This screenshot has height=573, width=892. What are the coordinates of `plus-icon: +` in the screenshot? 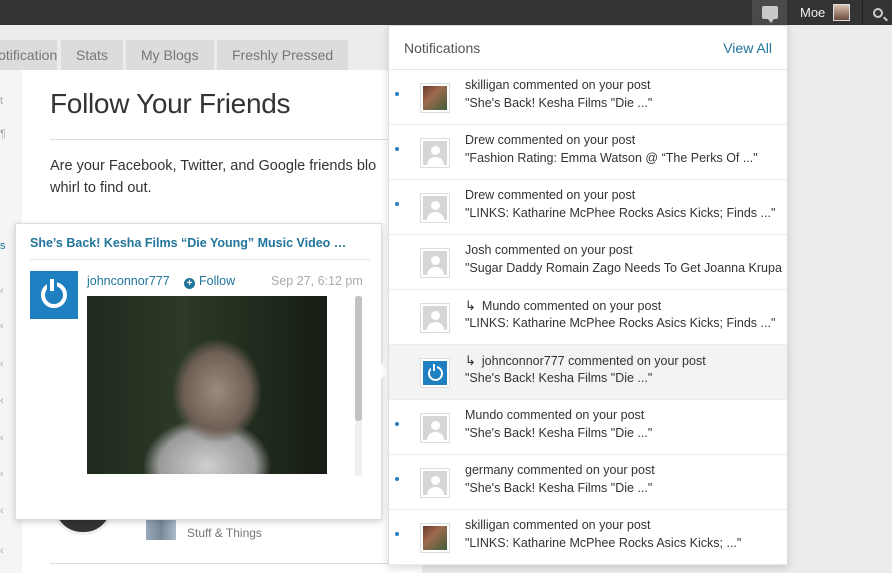 It's located at (189, 283).